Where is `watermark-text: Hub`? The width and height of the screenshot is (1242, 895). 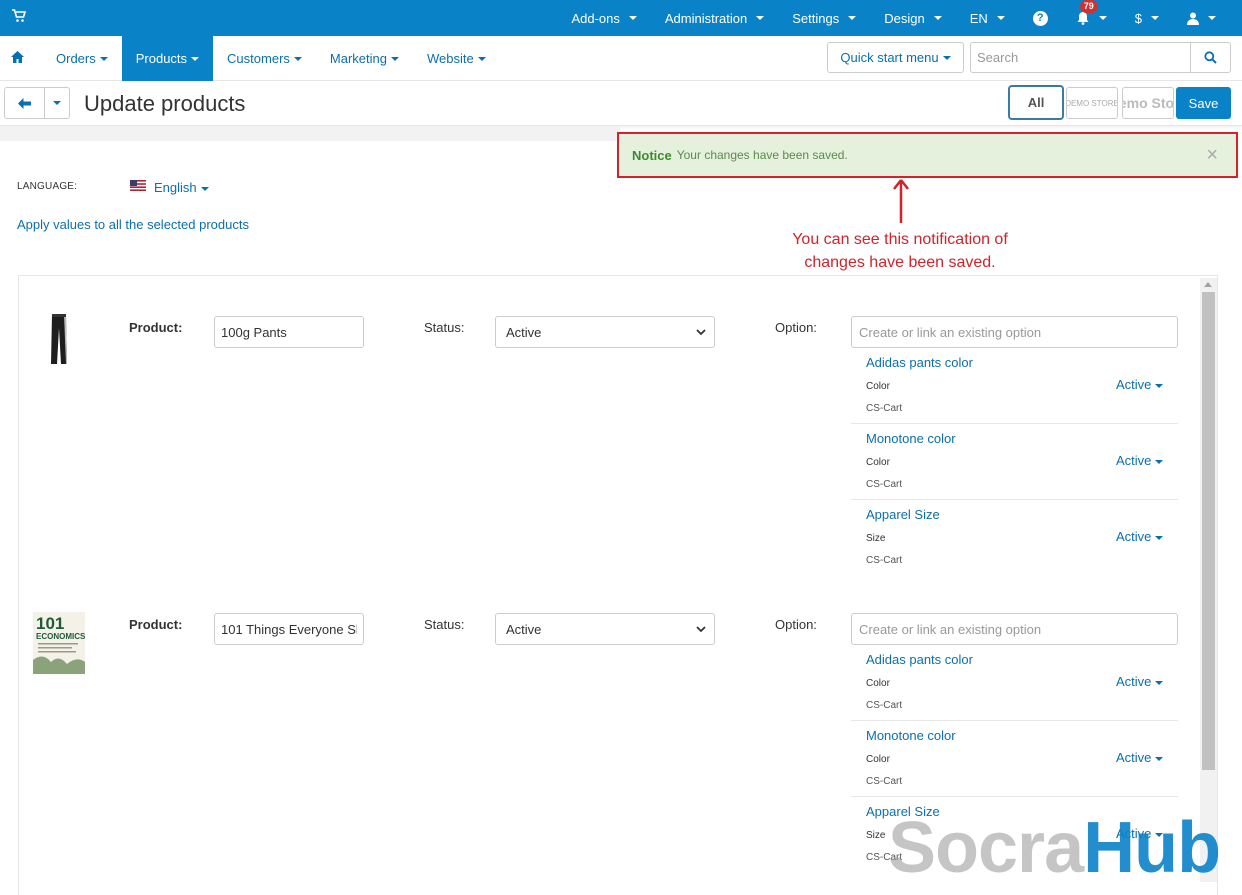 watermark-text: Hub is located at coordinates (1152, 848).